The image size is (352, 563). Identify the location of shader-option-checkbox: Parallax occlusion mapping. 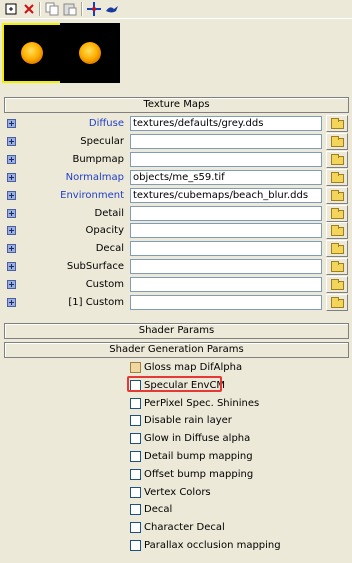
(240, 546).